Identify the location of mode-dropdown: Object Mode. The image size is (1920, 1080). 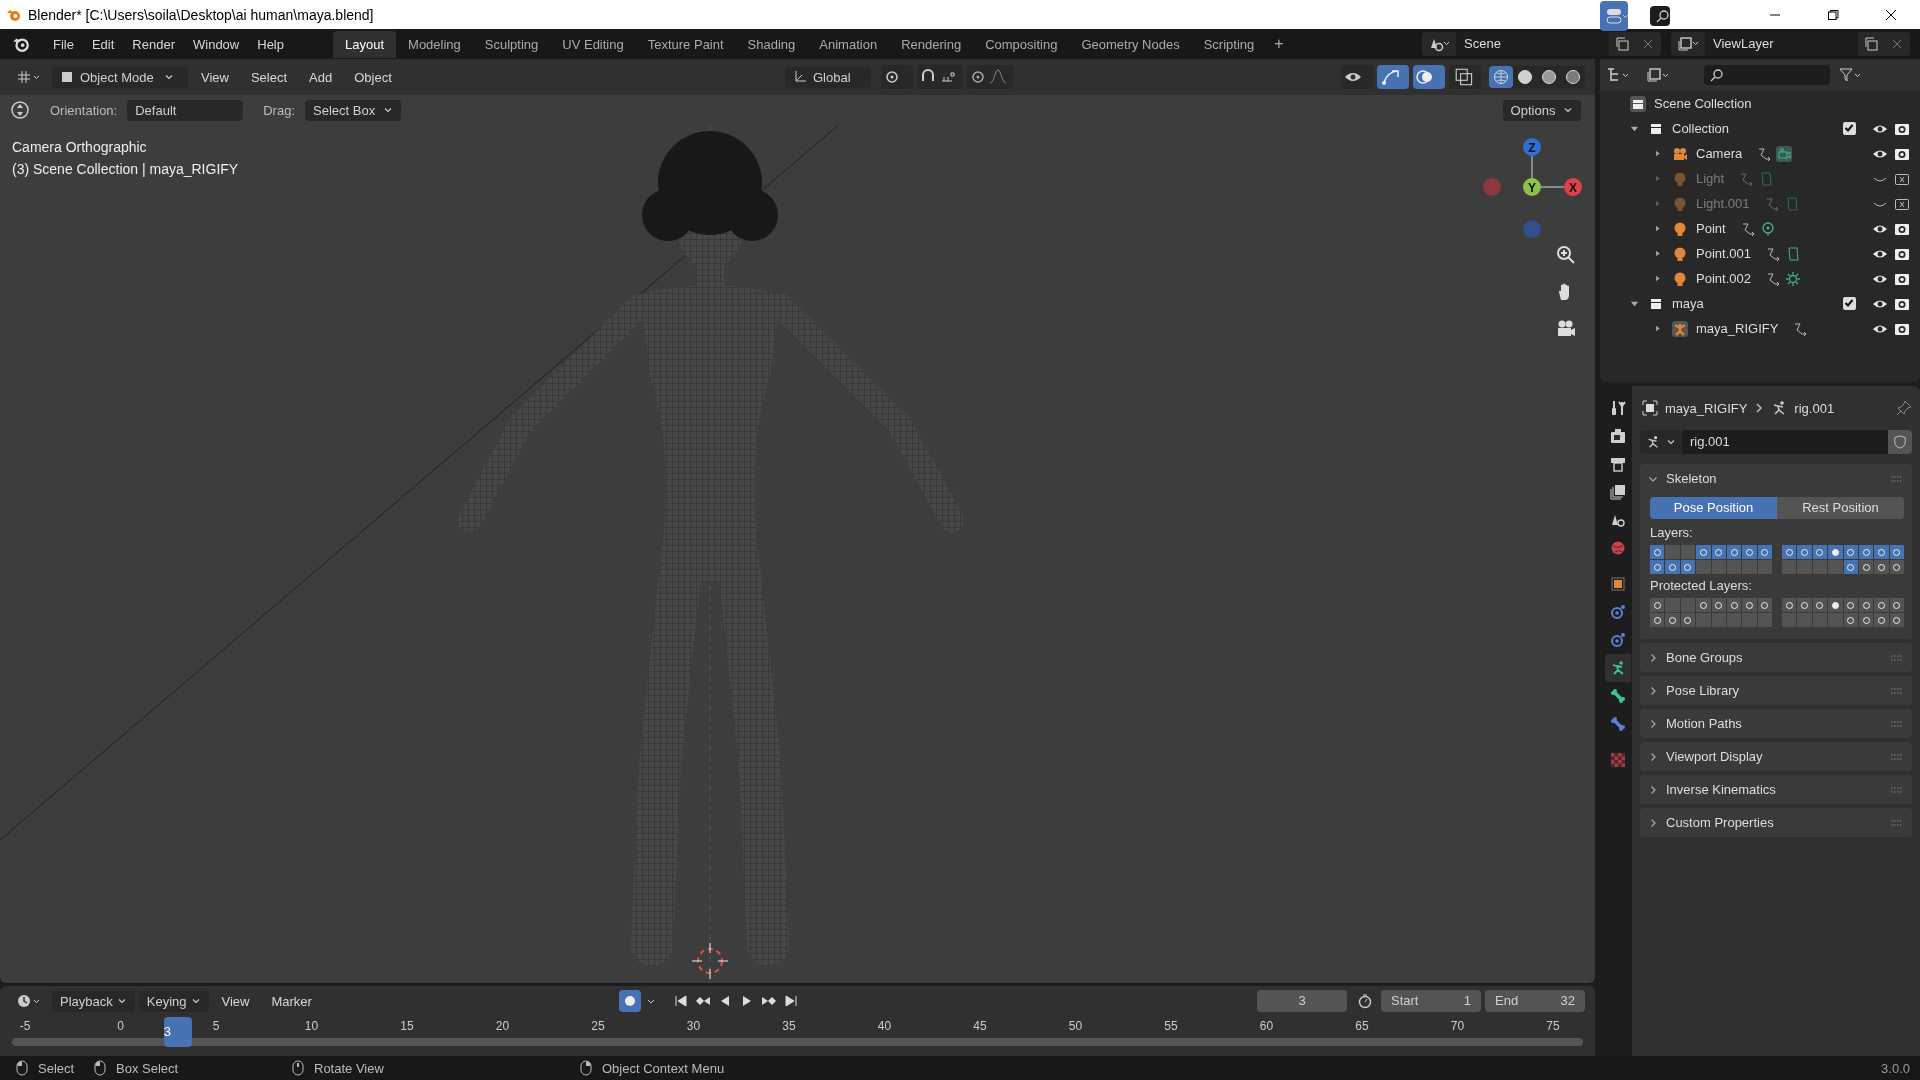
(120, 77).